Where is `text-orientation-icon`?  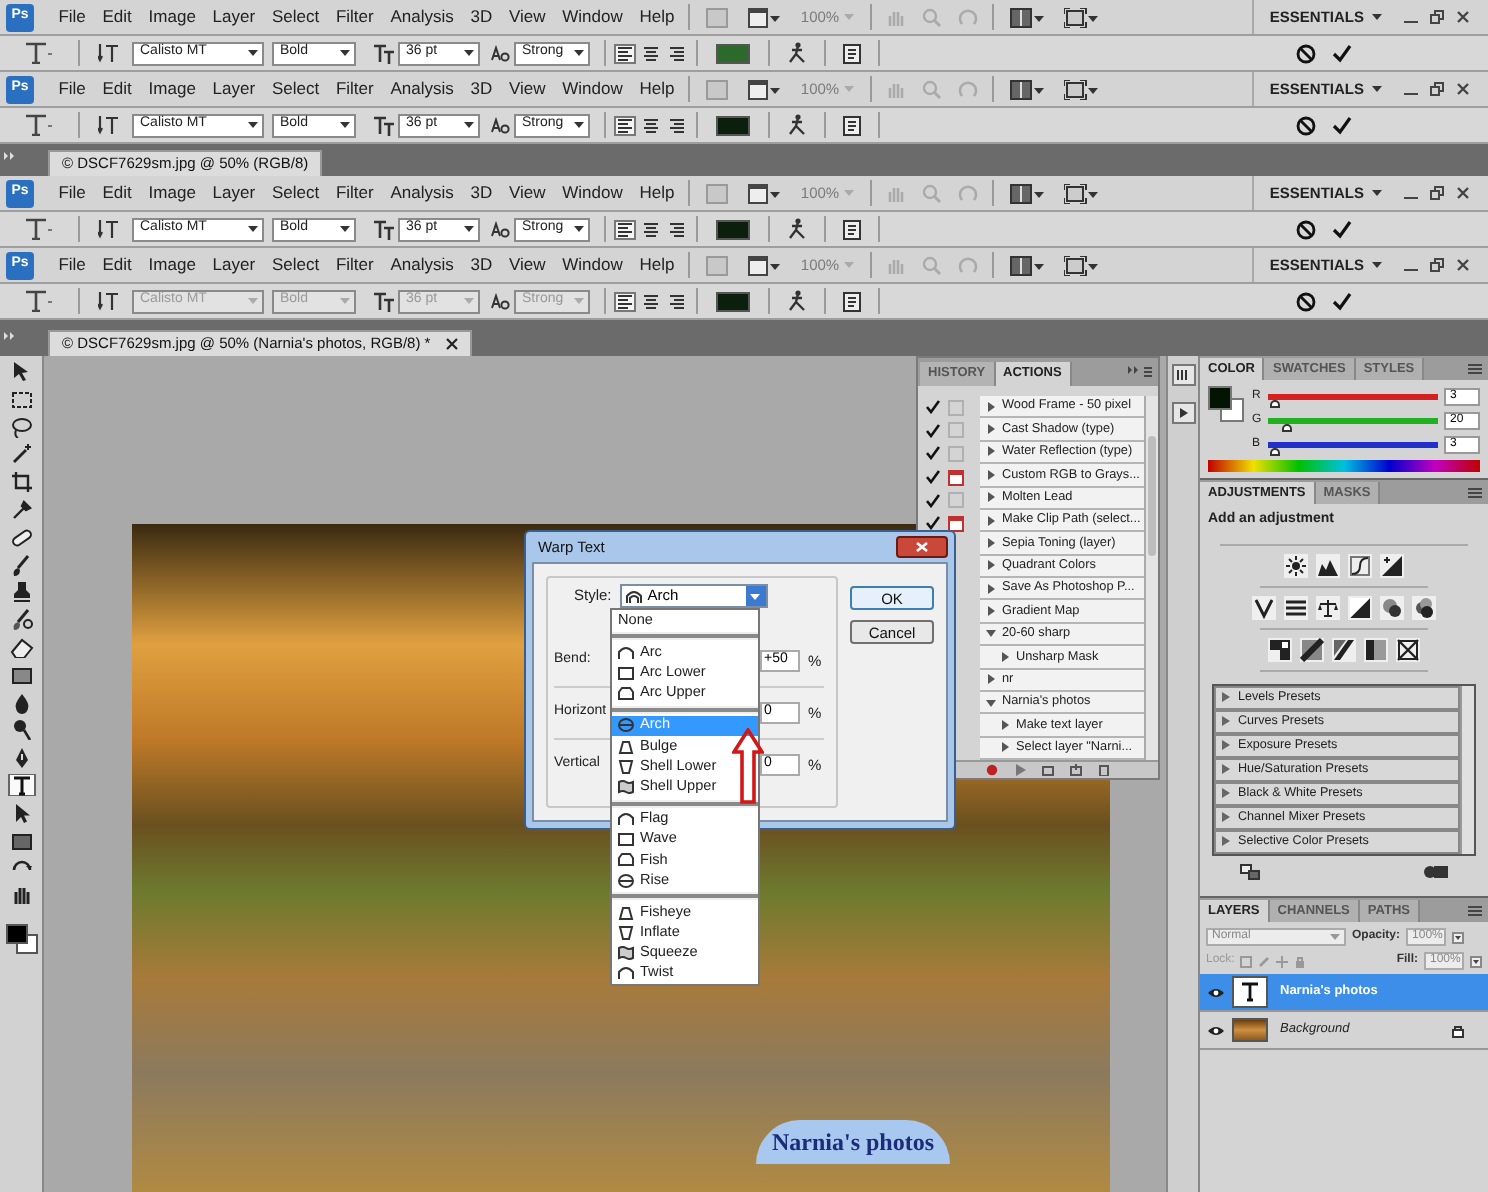
text-orientation-icon is located at coordinates (109, 125).